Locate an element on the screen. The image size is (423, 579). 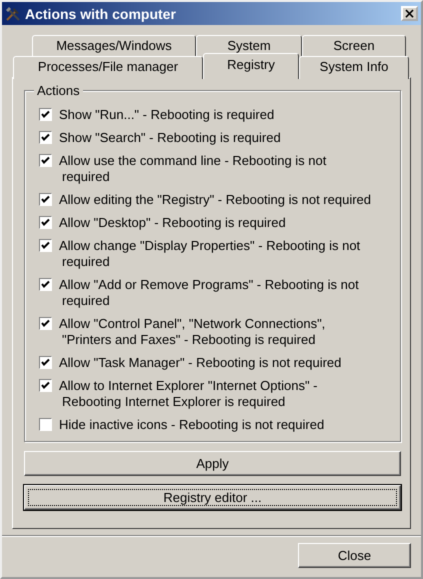
tools-icon is located at coordinates (13, 14).